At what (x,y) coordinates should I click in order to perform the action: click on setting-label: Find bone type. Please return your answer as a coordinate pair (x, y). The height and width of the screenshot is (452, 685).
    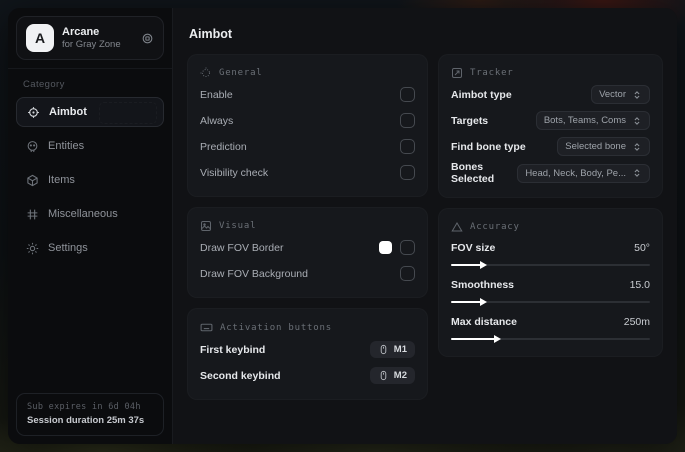
    Looking at the image, I should click on (488, 146).